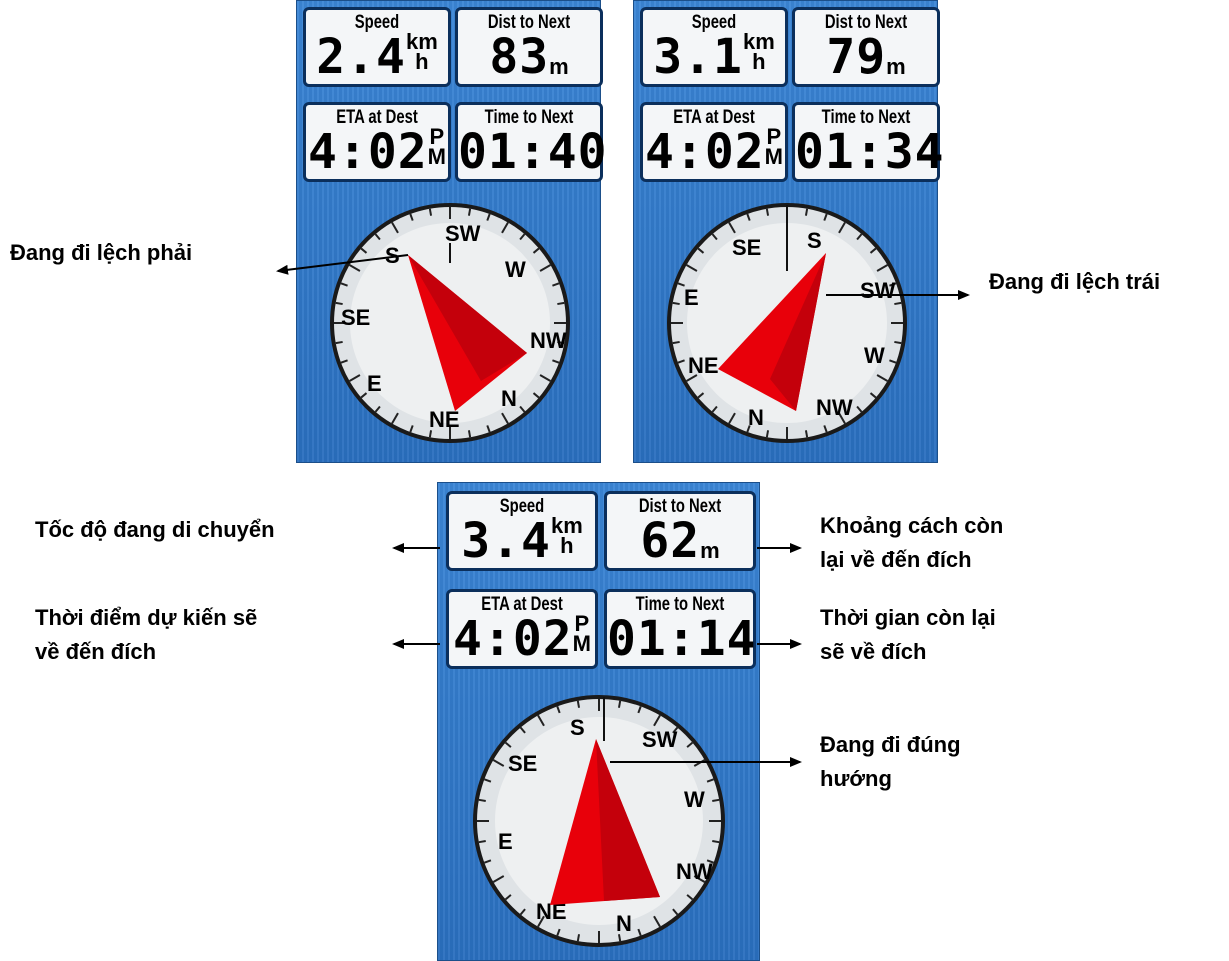 Image resolution: width=1229 pixels, height=961 pixels. I want to click on dist-value: 79, so click(856, 57).